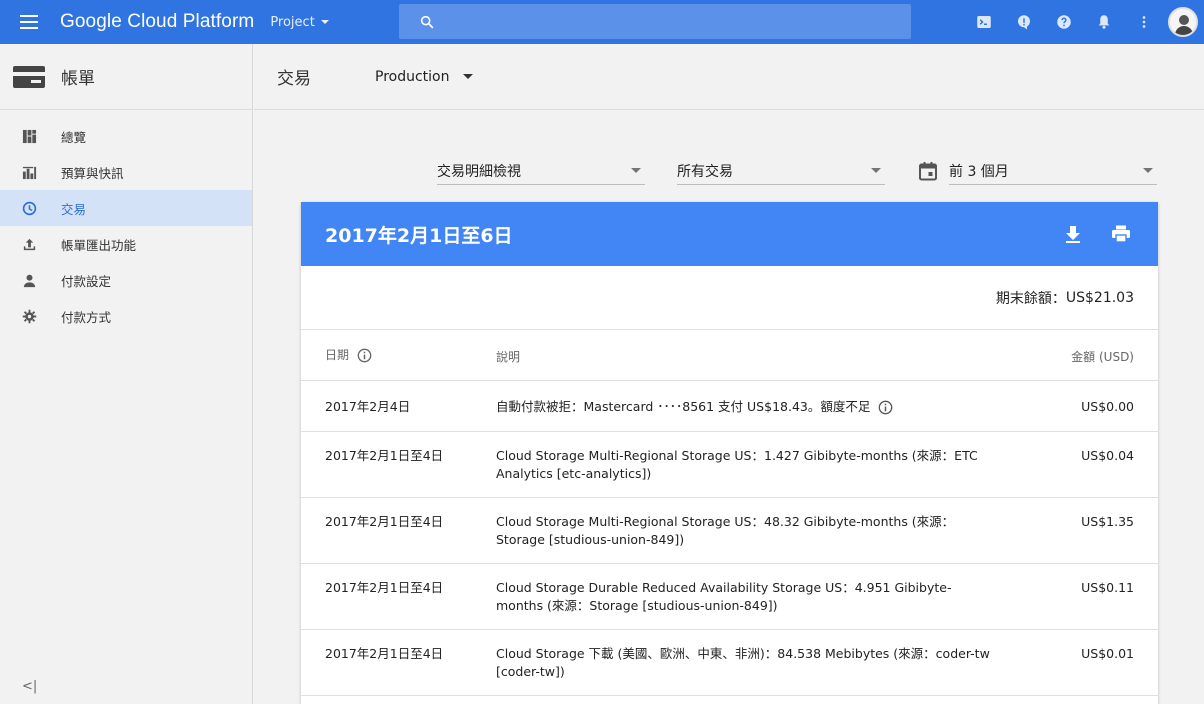 The image size is (1204, 704). Describe the element at coordinates (508, 357) in the screenshot. I see `description-column-header: 說明` at that location.